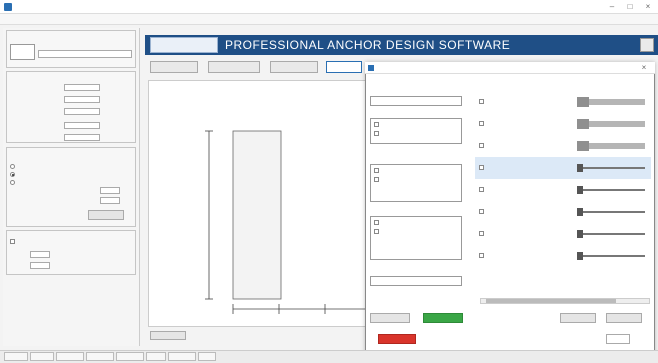 The width and height of the screenshot is (658, 363). I want to click on dialog-close-icon: ×, so click(644, 68).